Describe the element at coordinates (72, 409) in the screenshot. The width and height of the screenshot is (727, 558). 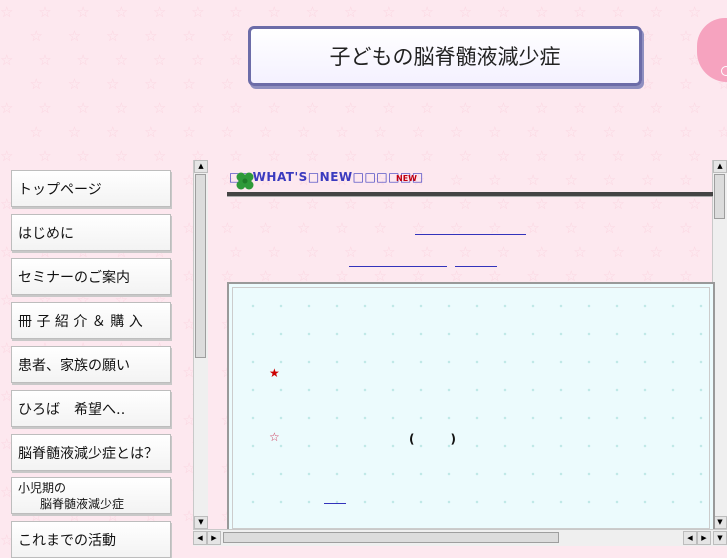
I see `nav-item-label: ひろば 希望へ‥` at that location.